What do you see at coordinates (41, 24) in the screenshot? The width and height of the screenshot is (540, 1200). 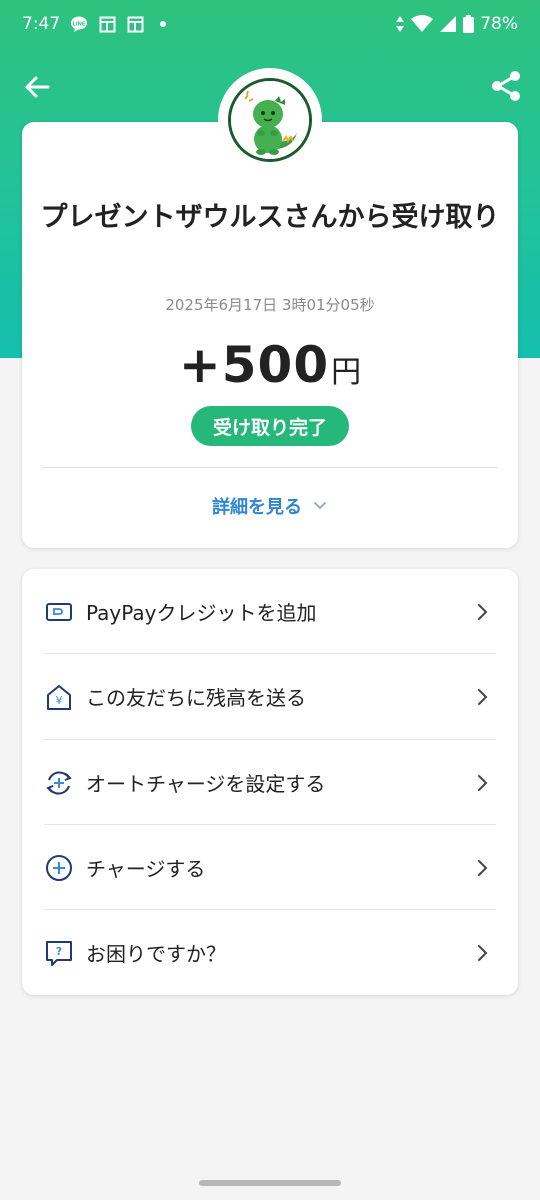 I see `status-time: 7:47` at bounding box center [41, 24].